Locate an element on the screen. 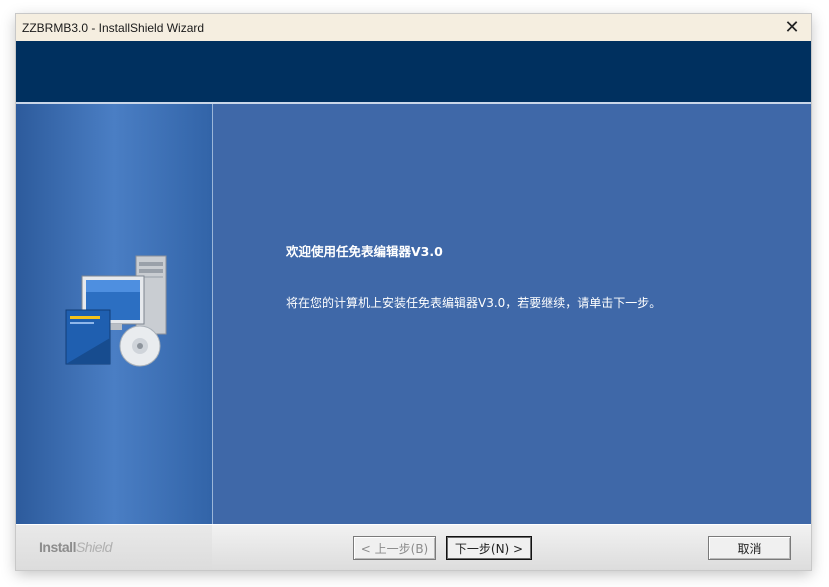 The height and width of the screenshot is (587, 829). cancel-button: 取消 is located at coordinates (749, 548).